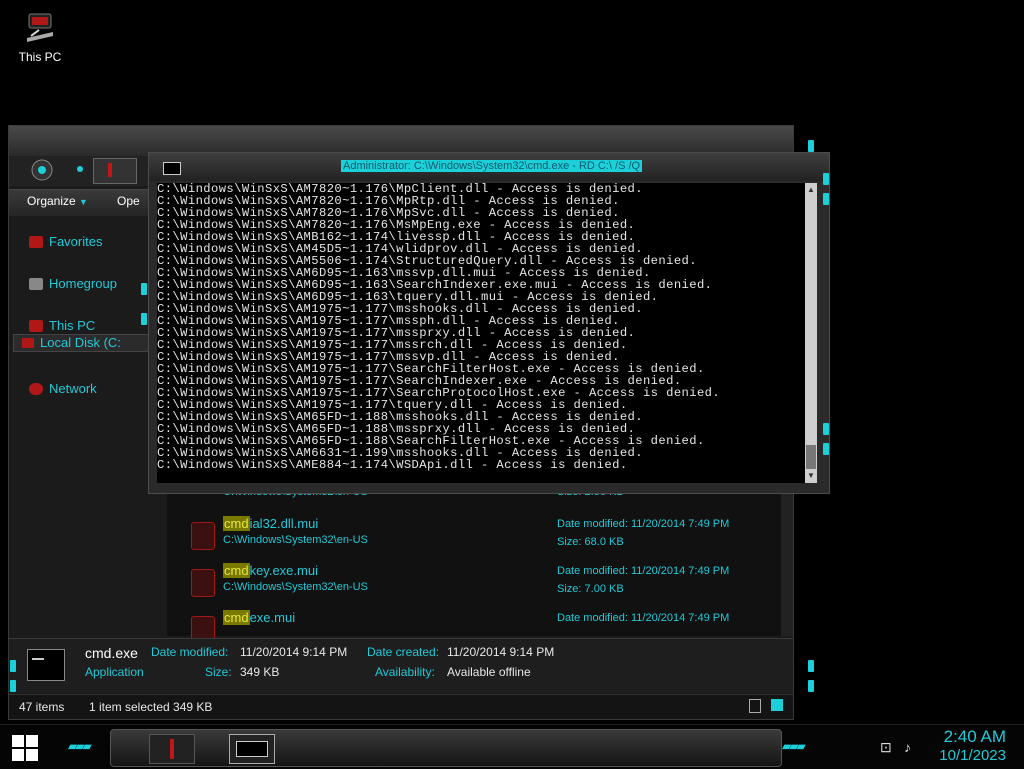  What do you see at coordinates (28, 343) in the screenshot?
I see `drive-icon` at bounding box center [28, 343].